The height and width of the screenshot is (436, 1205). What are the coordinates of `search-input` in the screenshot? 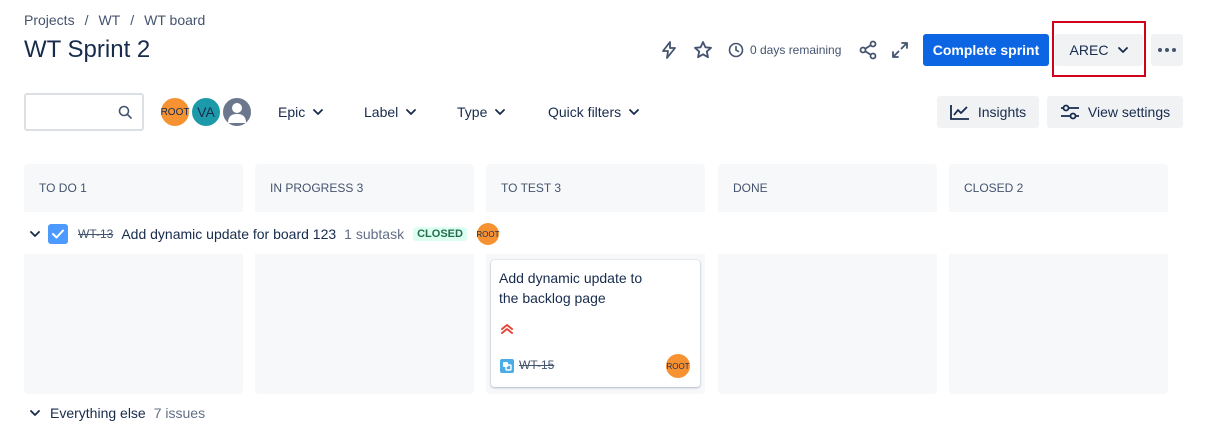 It's located at (77, 112).